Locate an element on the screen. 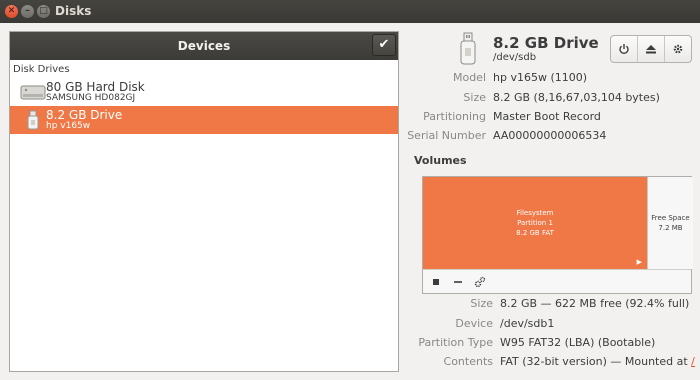 The image size is (700, 380). maximize-window-button: □ is located at coordinates (43, 11).